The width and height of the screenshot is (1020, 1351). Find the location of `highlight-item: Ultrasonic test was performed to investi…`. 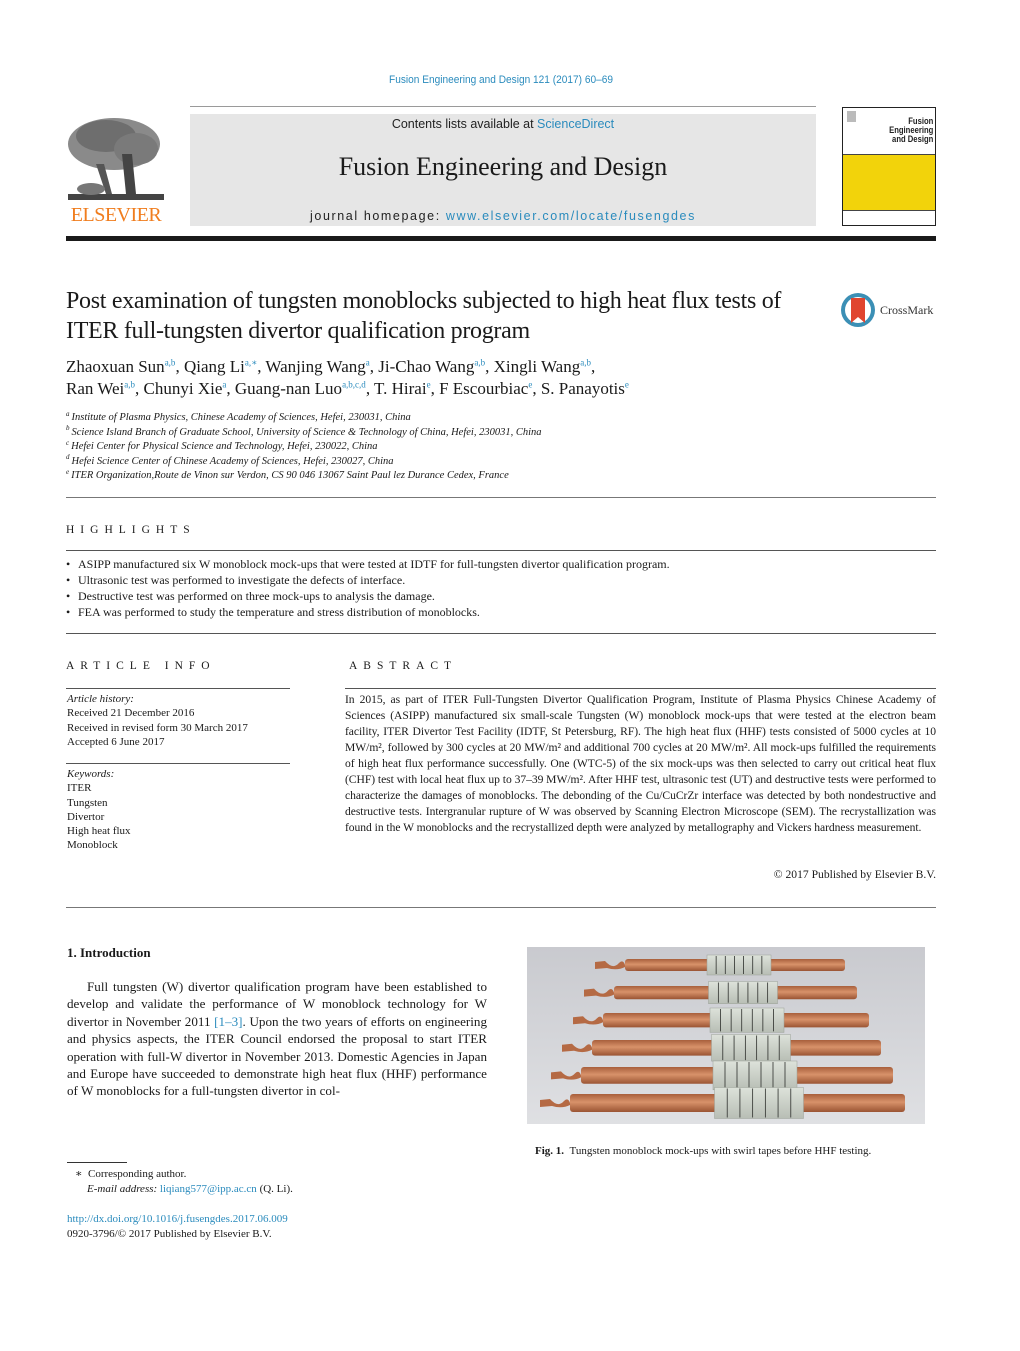

highlight-item: Ultrasonic test was performed to investi… is located at coordinates (501, 580).